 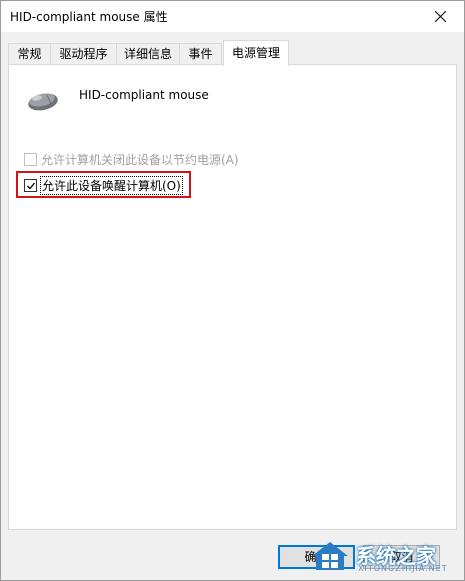 I want to click on tab-details: 详细信息, so click(x=148, y=54).